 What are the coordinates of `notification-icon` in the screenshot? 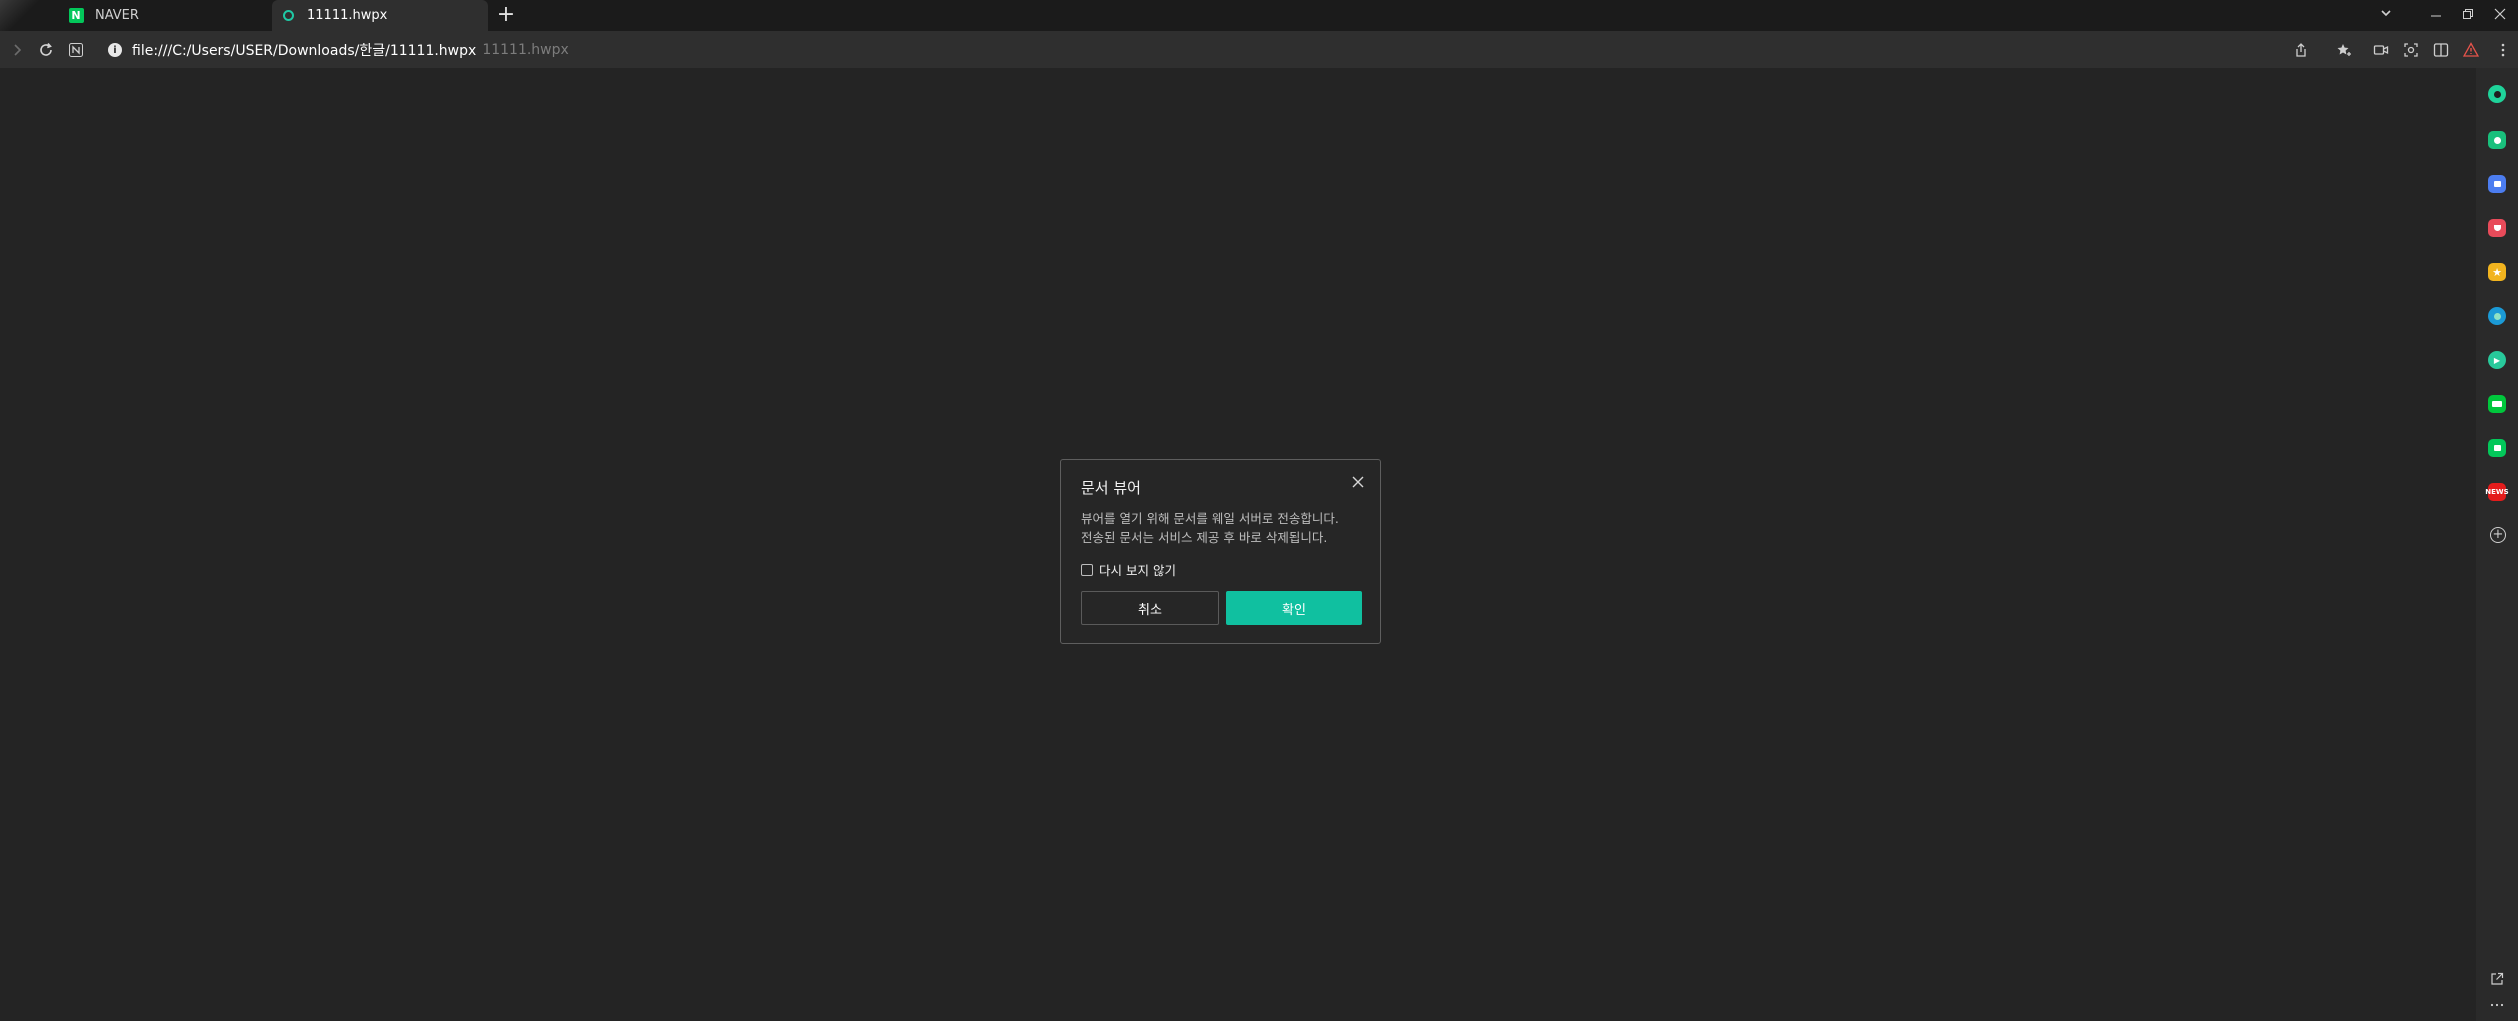 It's located at (2497, 140).